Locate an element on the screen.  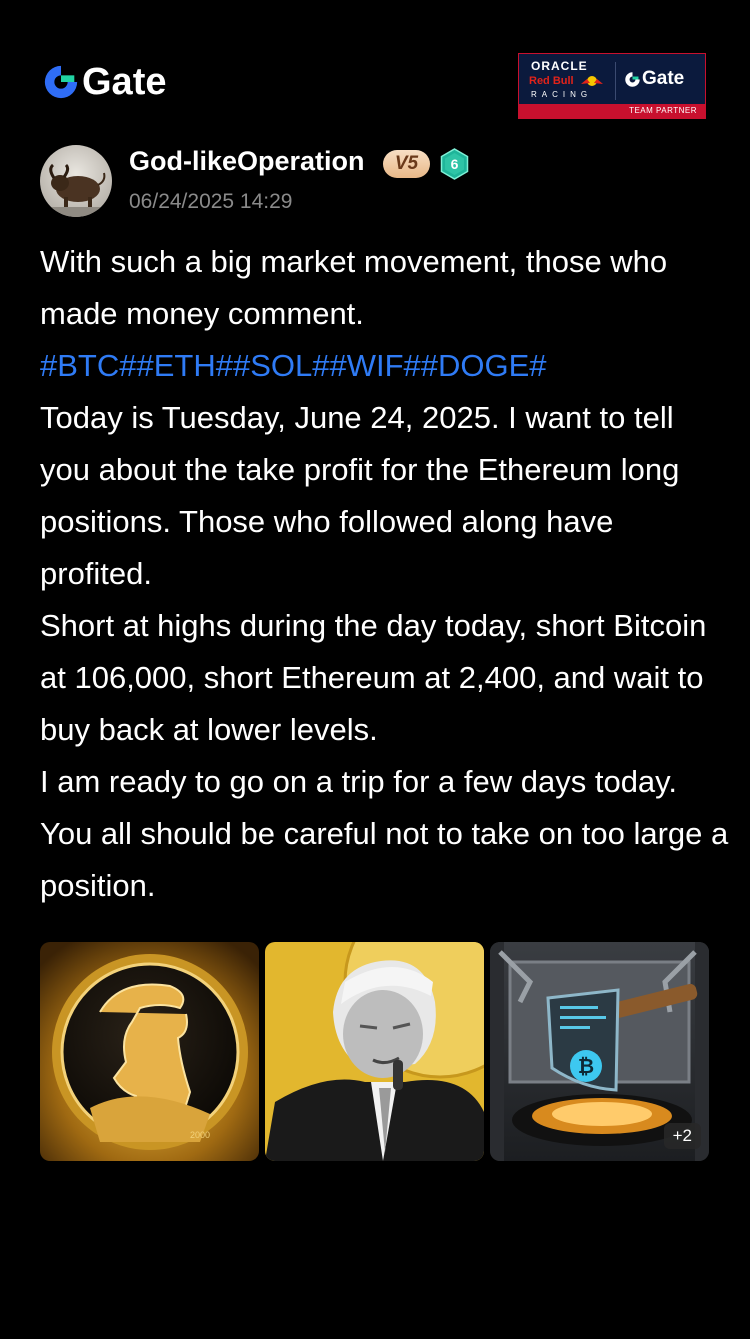
gate-mini-logo: Gate is located at coordinates (654, 79).